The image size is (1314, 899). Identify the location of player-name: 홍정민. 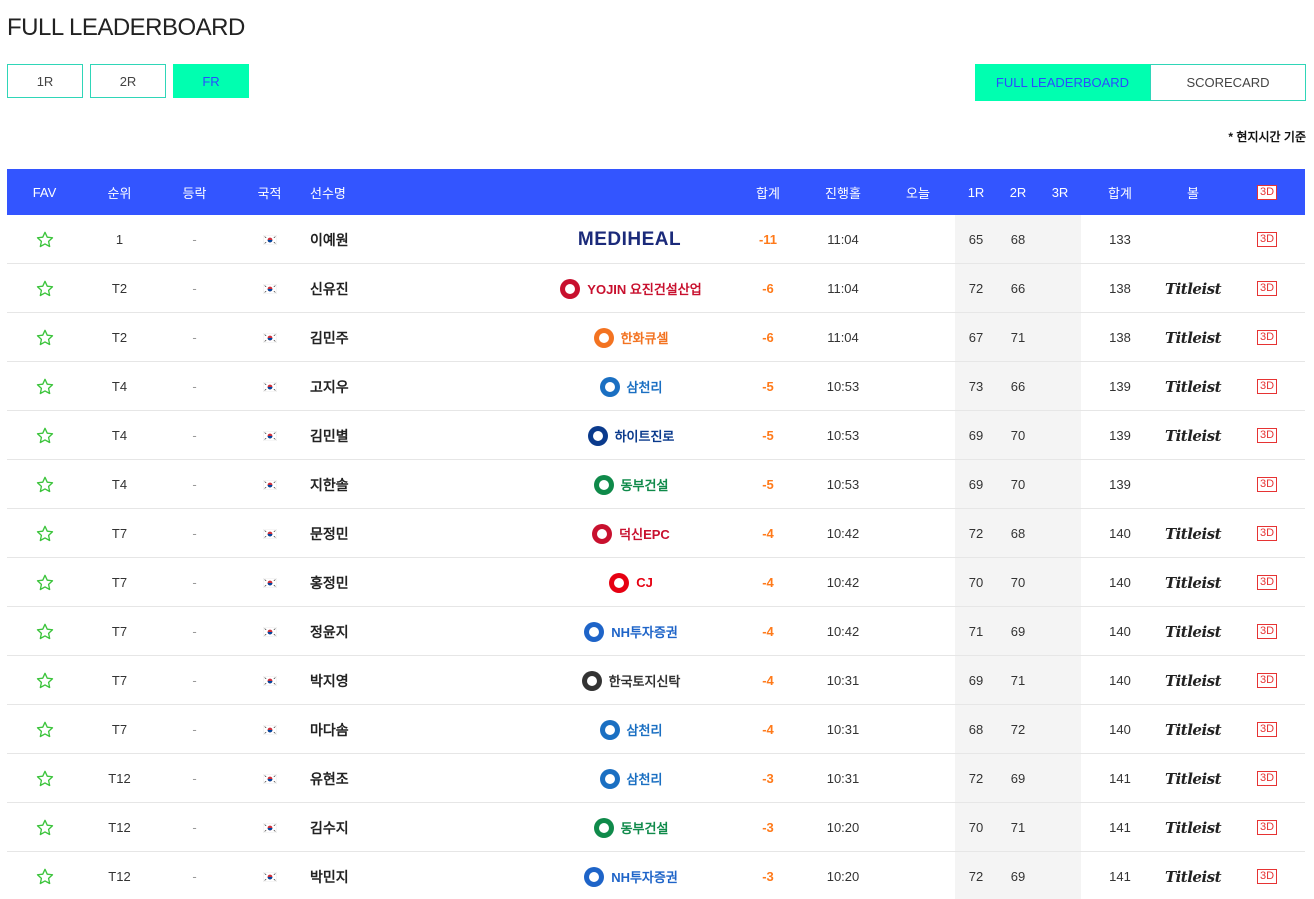
(370, 582).